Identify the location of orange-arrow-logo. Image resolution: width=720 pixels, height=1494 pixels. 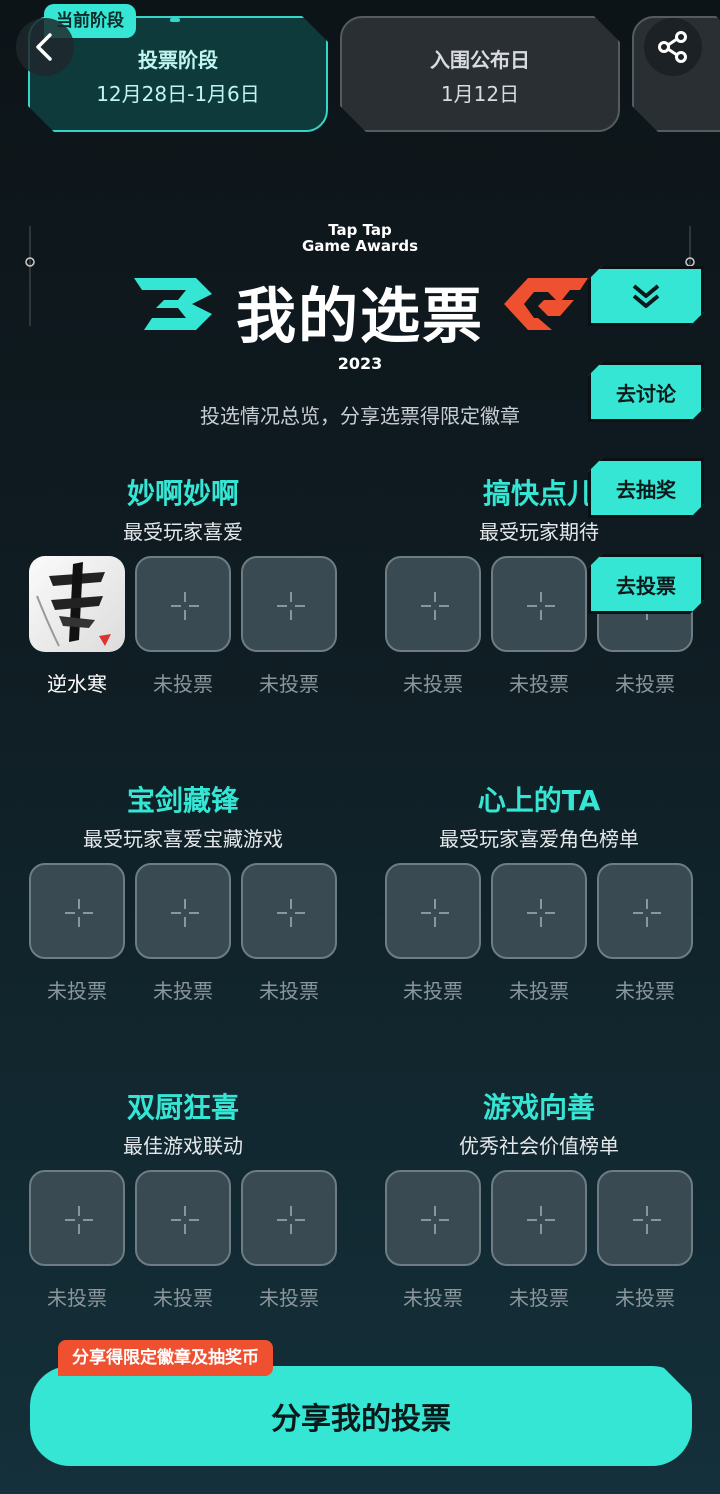
(546, 304).